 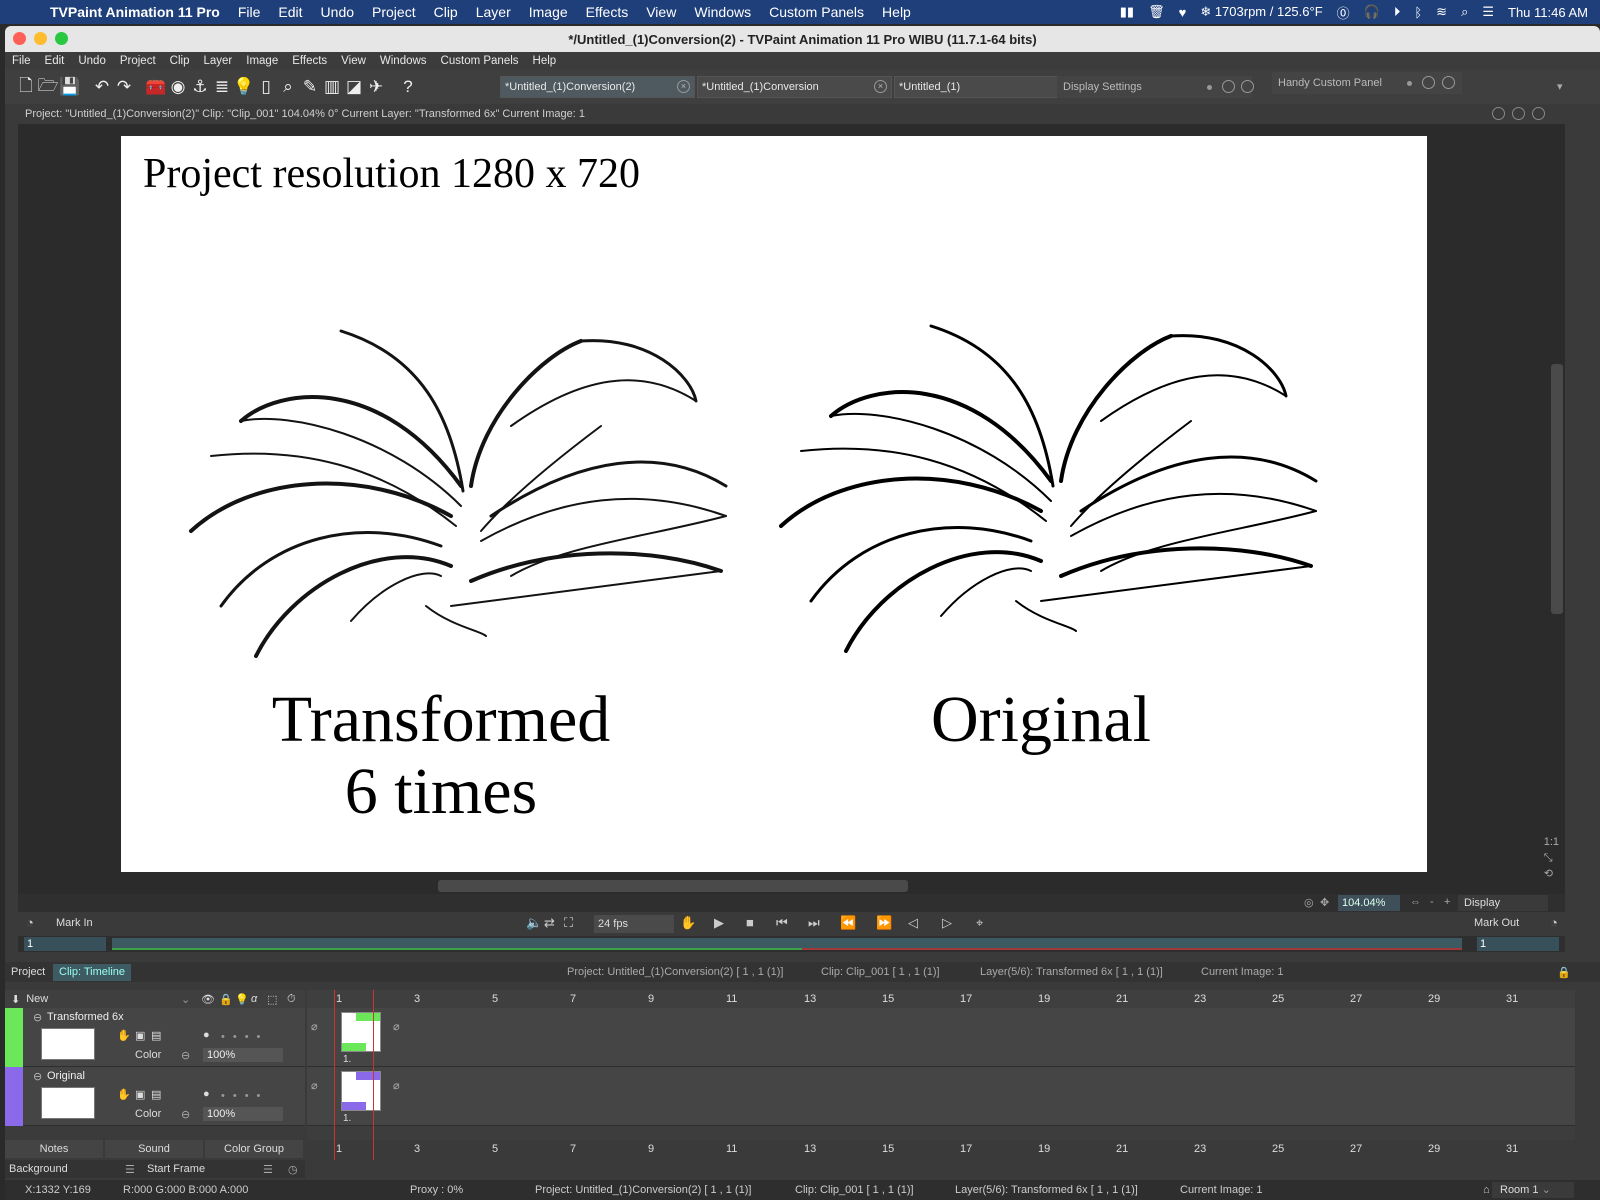 What do you see at coordinates (1155, 87) in the screenshot?
I see `display-settings-panel-tab: Display Settings` at bounding box center [1155, 87].